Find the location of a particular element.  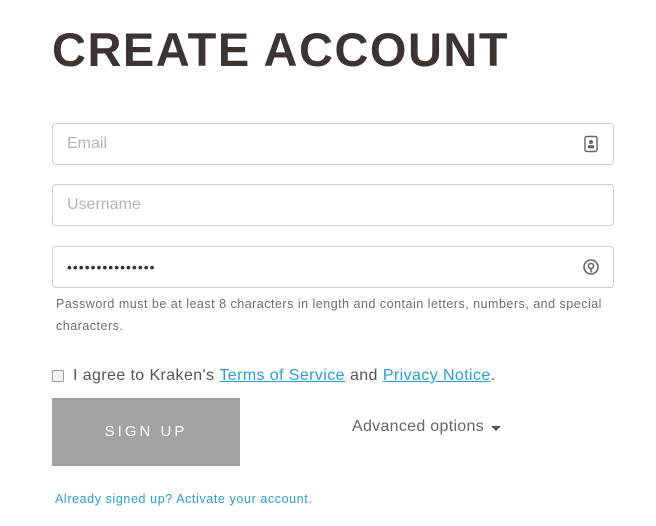

email-field-wrapper is located at coordinates (333, 144).